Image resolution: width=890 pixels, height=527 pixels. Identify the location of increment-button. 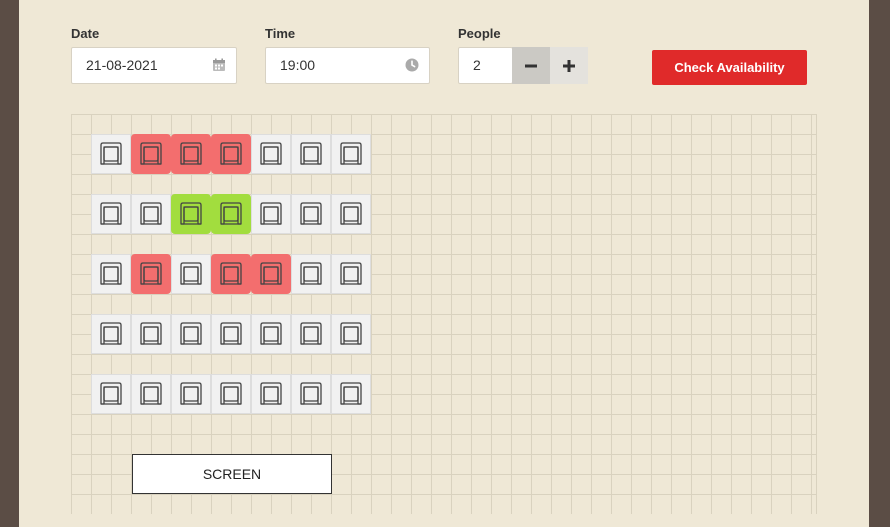
(569, 65).